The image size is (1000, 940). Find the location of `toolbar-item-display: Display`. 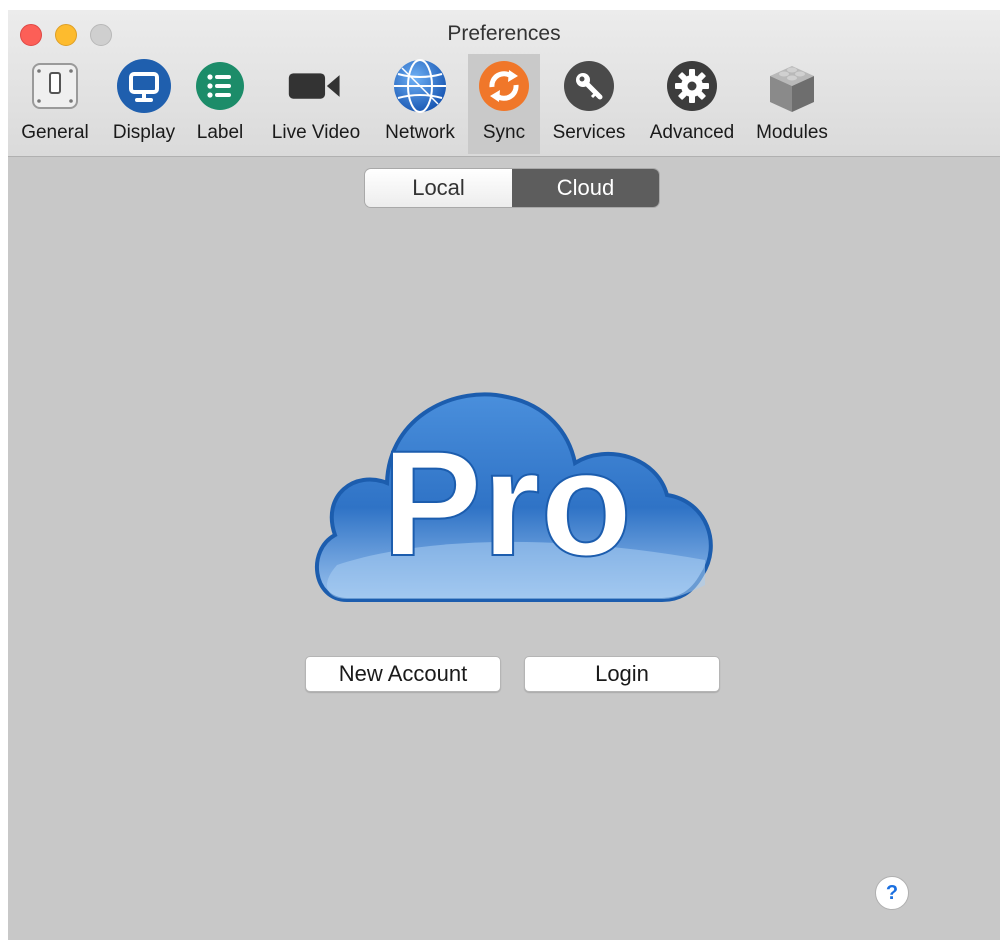

toolbar-item-display: Display is located at coordinates (144, 104).